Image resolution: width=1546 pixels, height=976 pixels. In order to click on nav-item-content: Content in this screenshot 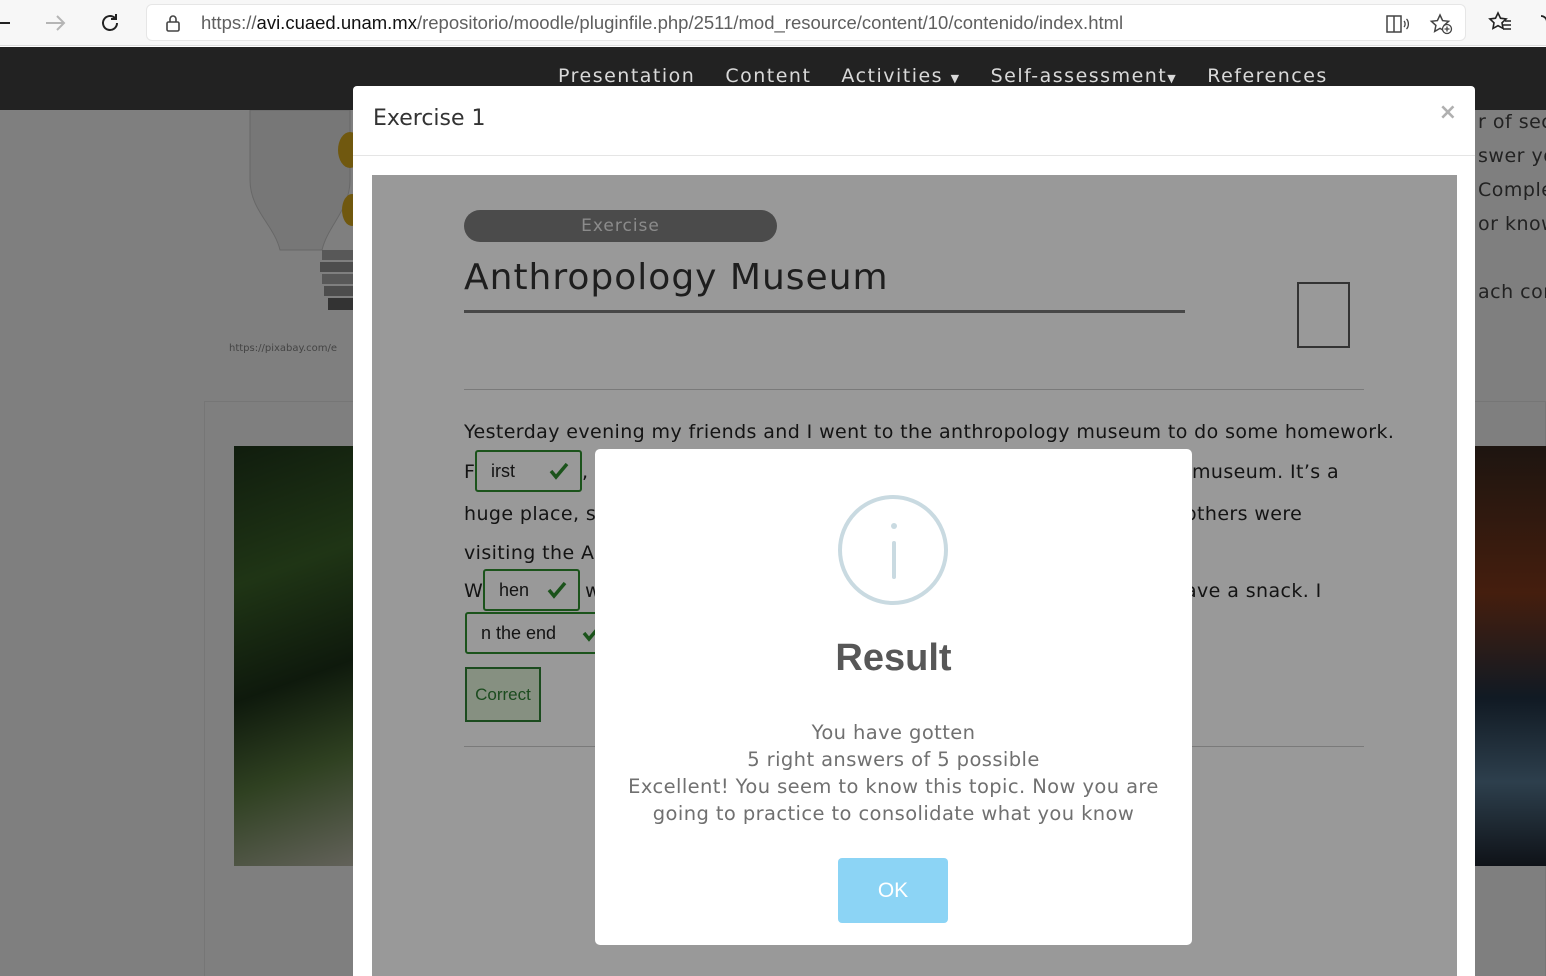, I will do `click(768, 76)`.